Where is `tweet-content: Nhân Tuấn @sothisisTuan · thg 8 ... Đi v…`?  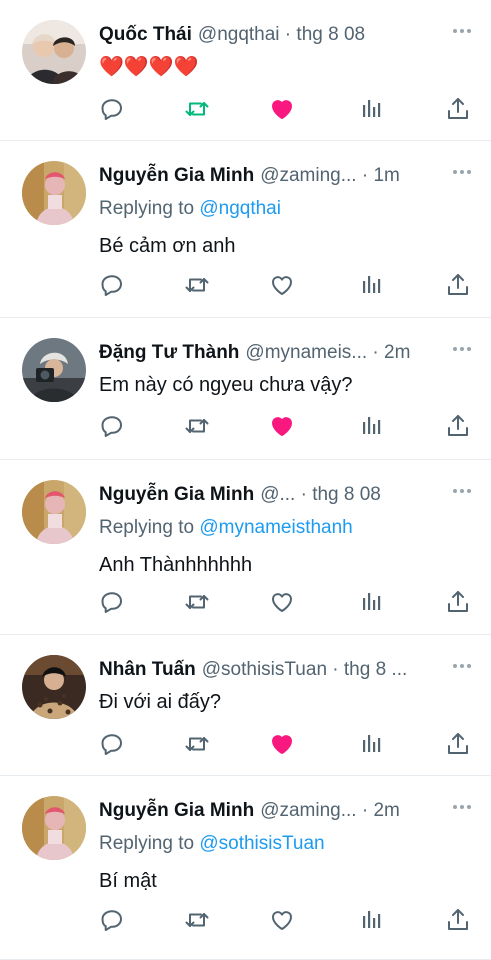 tweet-content: Nhân Tuấn @sothisisTuan · thg 8 ... Đi v… is located at coordinates (285, 686).